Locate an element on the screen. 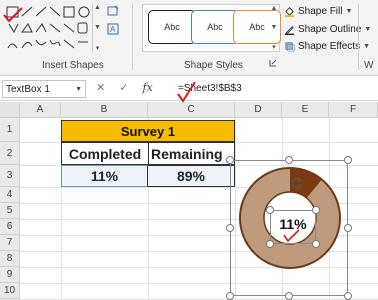  insert-function-icon: fx is located at coordinates (147, 87).